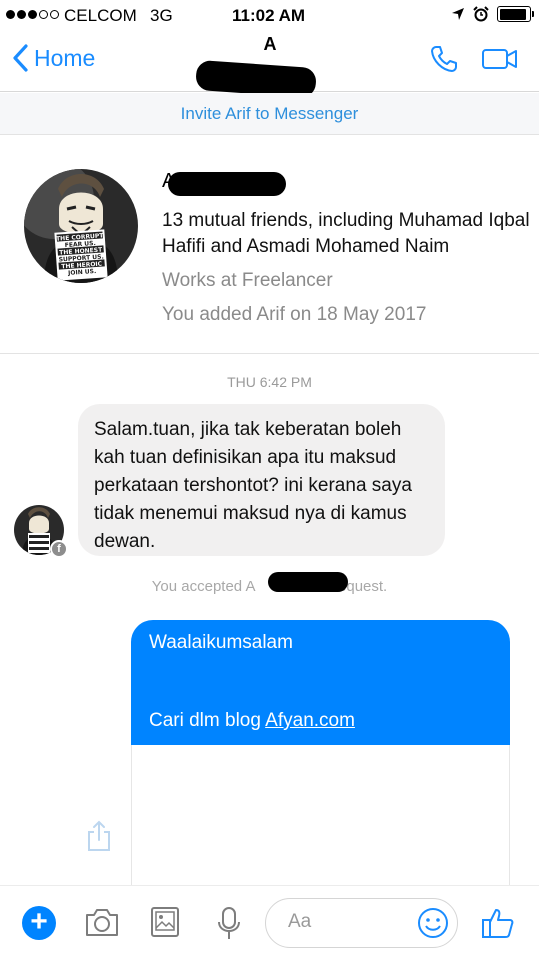  I want to click on accepted-visible-text: A, so click(250, 586).